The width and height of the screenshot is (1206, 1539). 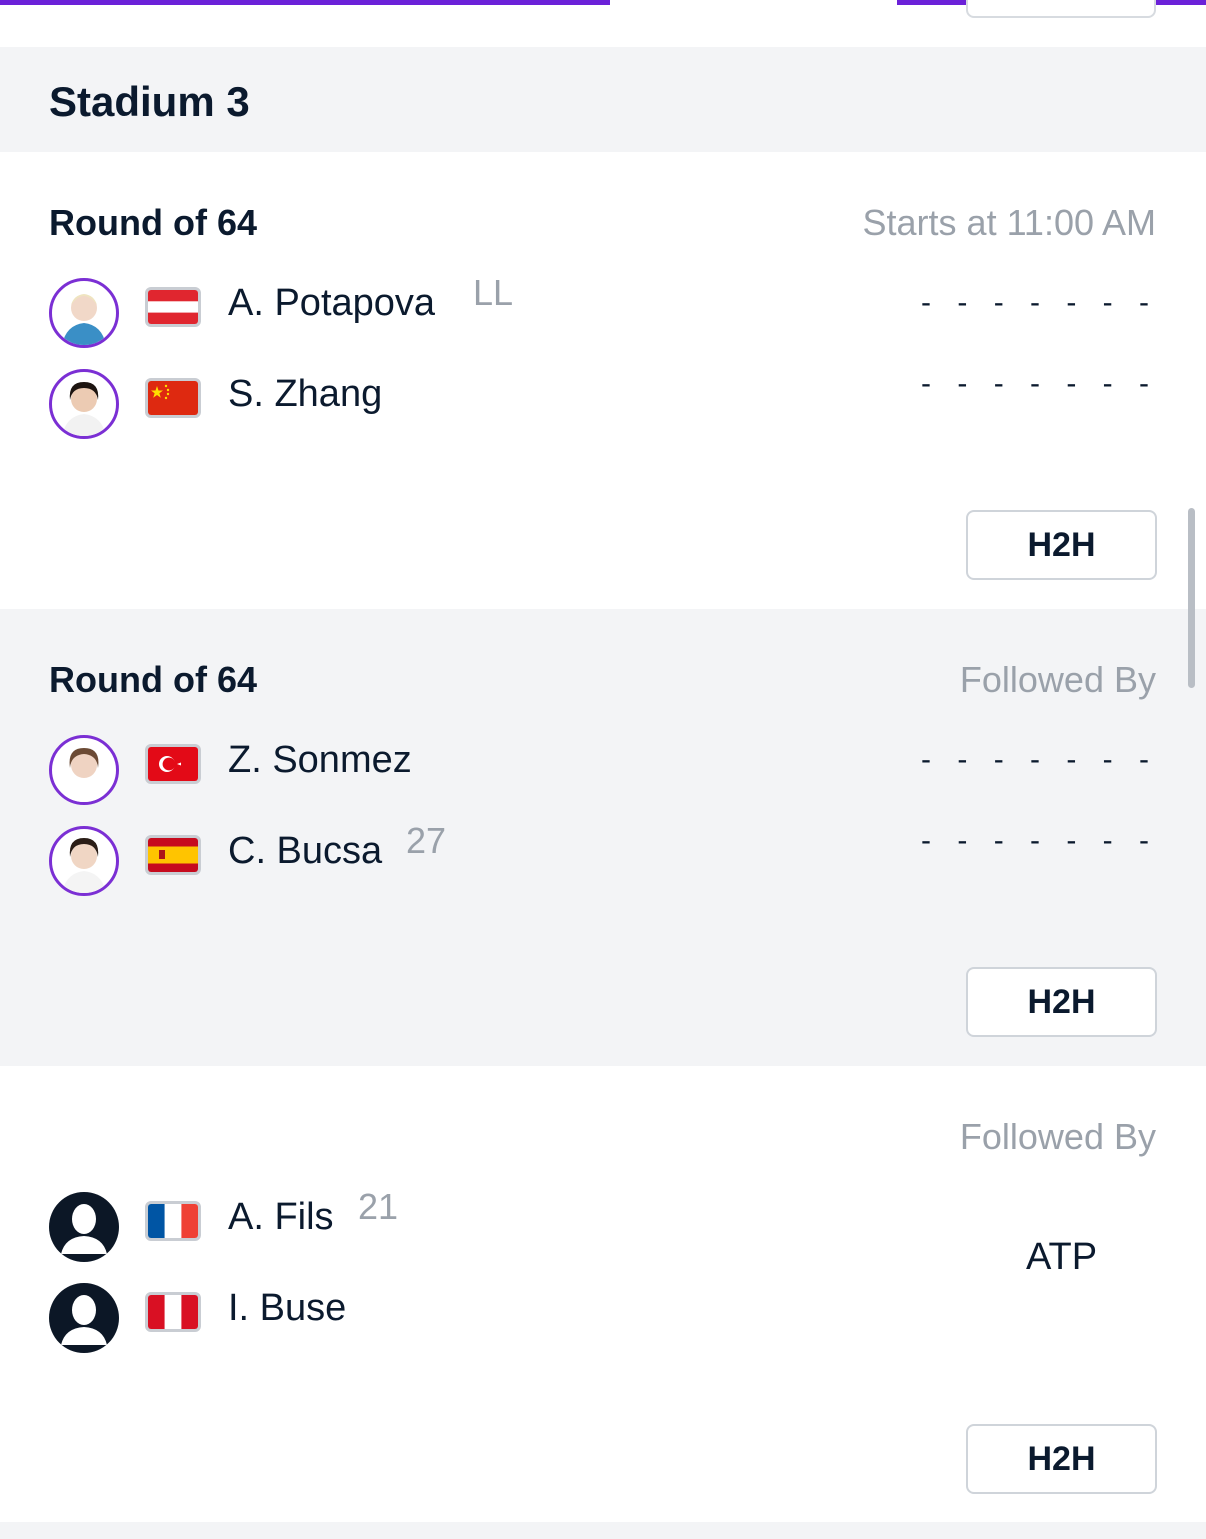 What do you see at coordinates (426, 840) in the screenshot?
I see `player-seed: 27` at bounding box center [426, 840].